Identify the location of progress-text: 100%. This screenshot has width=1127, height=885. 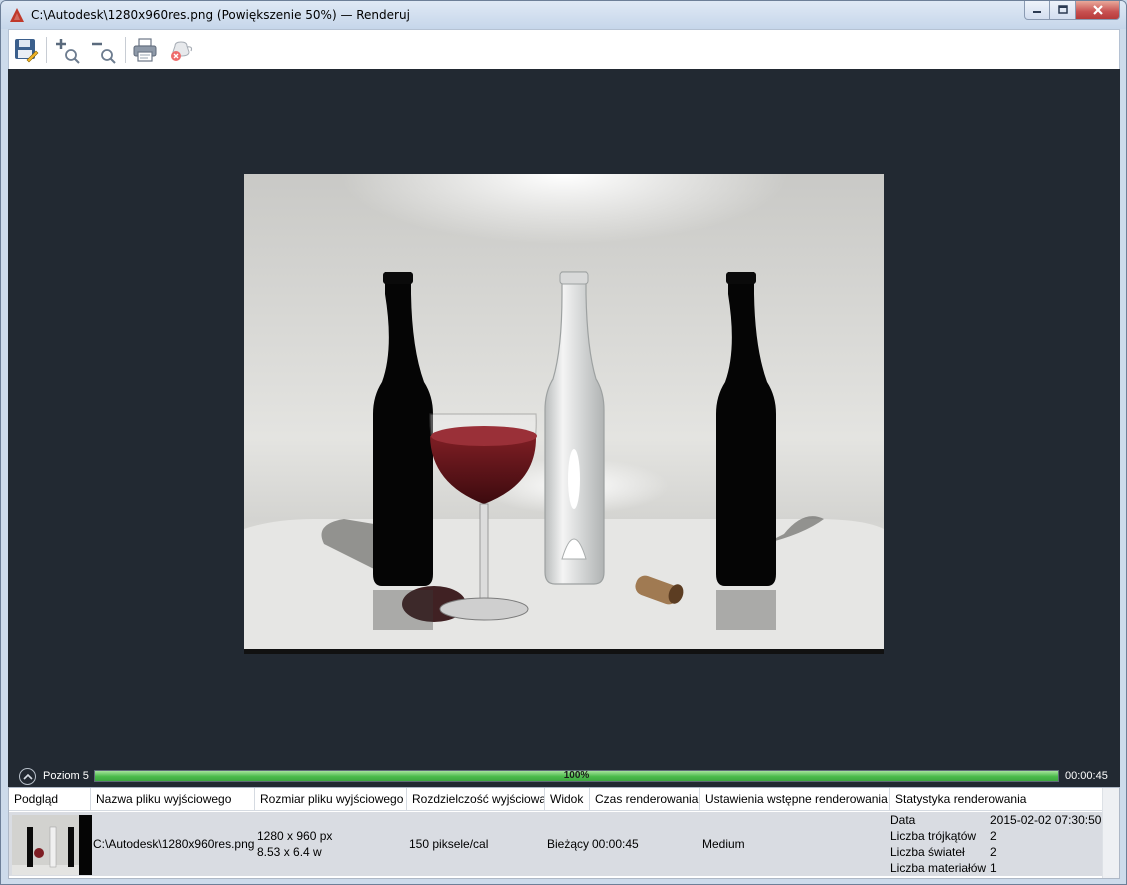
(576, 775).